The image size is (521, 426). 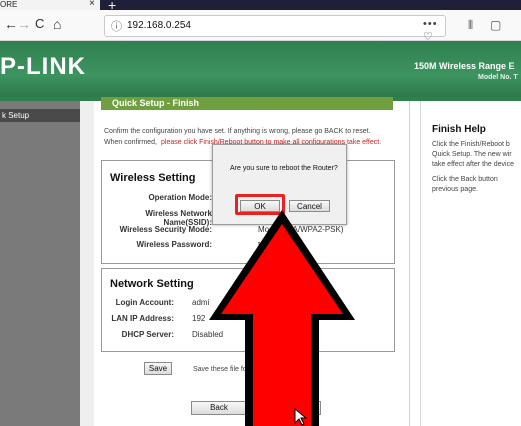 What do you see at coordinates (40, 115) in the screenshot?
I see `sidebar-item-quick-setup: k Setup` at bounding box center [40, 115].